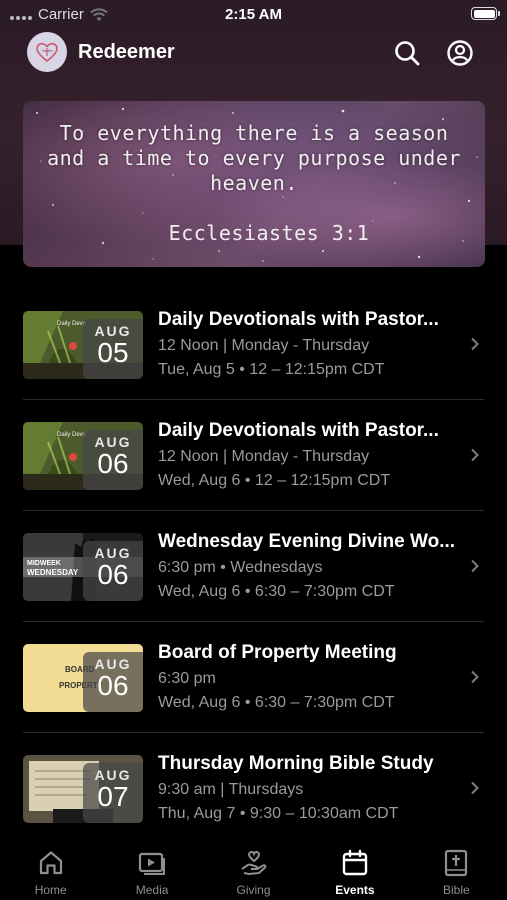 This screenshot has height=900, width=507. I want to click on event-thumbnail: BOARD PROPERTY AUG 06, so click(83, 678).